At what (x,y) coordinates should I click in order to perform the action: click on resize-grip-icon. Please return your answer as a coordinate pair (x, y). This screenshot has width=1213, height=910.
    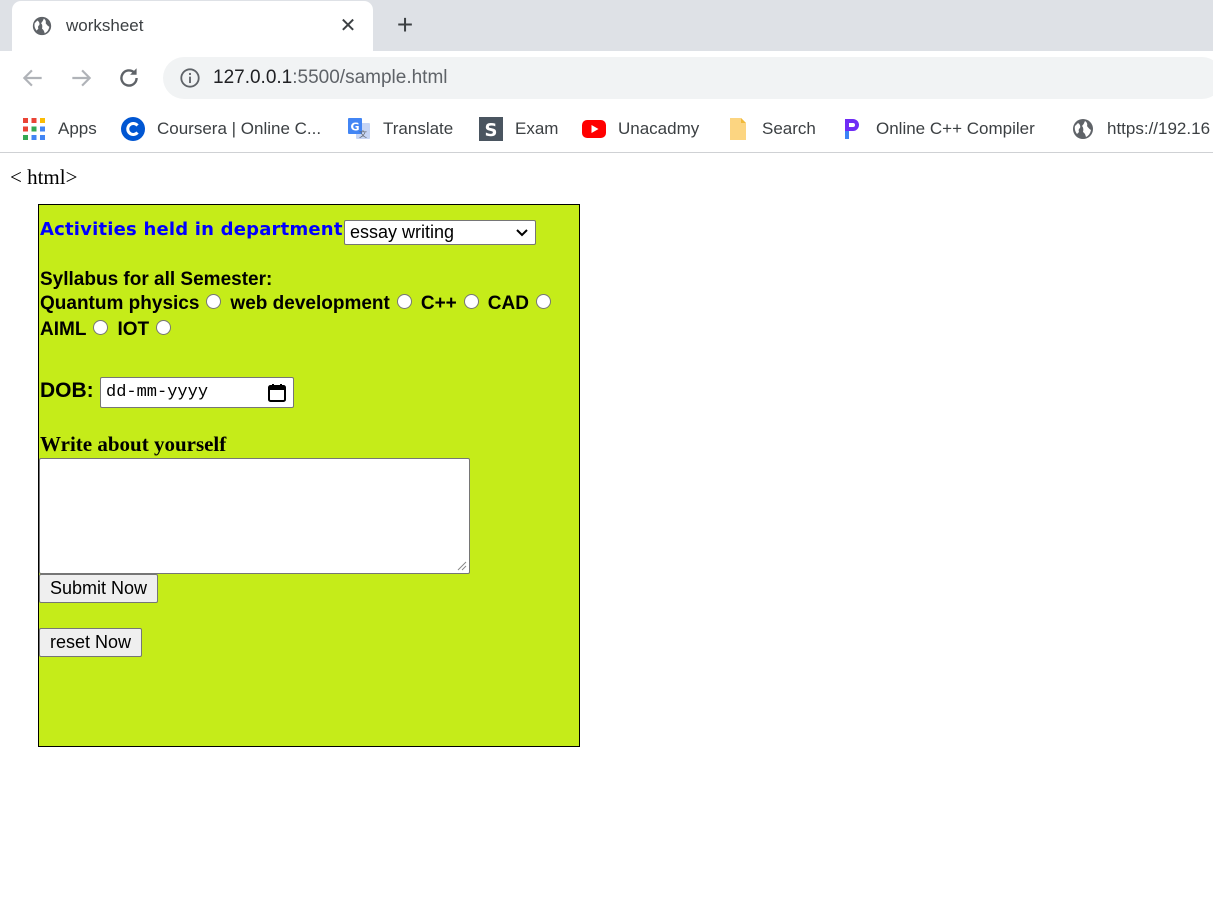
    Looking at the image, I should click on (462, 566).